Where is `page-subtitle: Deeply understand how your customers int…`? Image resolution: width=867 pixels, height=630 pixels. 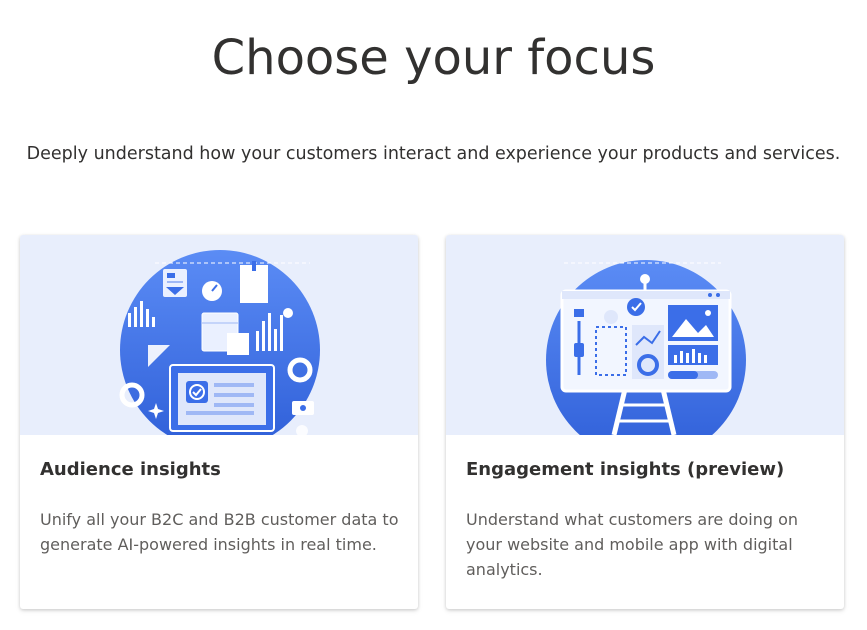 page-subtitle: Deeply understand how your customers int… is located at coordinates (433, 154).